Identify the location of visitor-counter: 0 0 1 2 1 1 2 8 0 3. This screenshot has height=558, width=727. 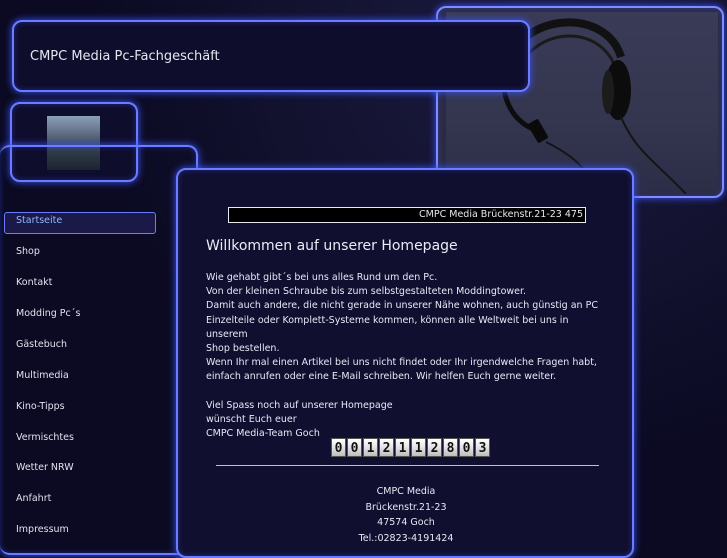
(411, 447).